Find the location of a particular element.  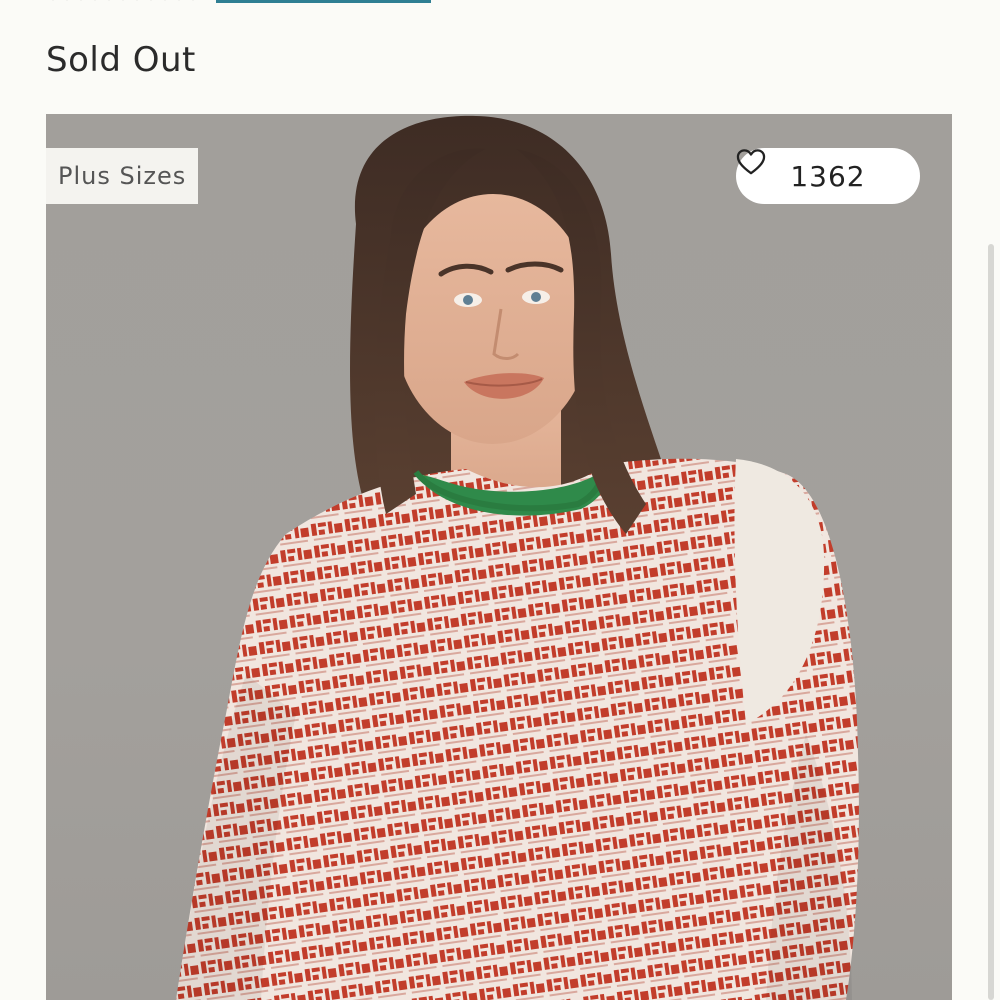

plus-sizes-badge: Plus Sizes is located at coordinates (122, 176).